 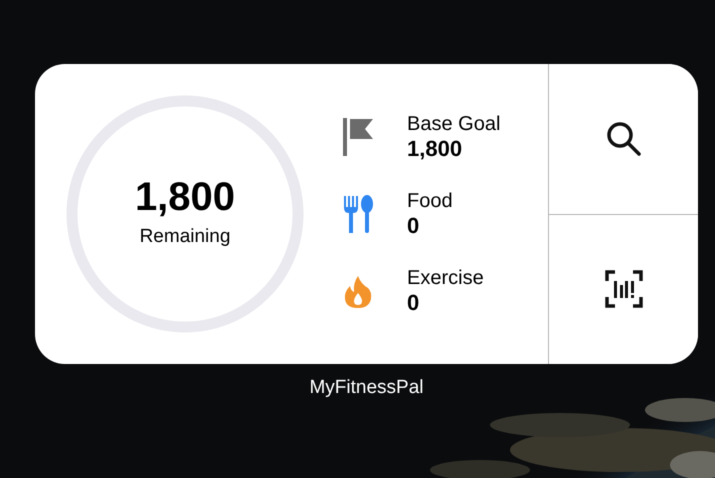 I want to click on remaining-value: 1,800, so click(x=185, y=196).